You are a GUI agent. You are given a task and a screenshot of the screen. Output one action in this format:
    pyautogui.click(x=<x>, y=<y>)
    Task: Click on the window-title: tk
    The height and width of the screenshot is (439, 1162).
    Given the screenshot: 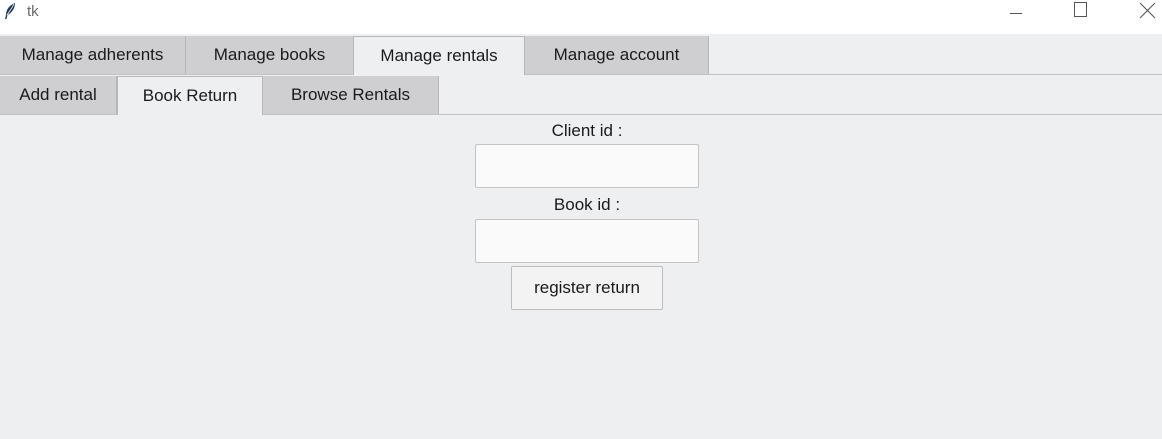 What is the action you would take?
    pyautogui.click(x=33, y=11)
    